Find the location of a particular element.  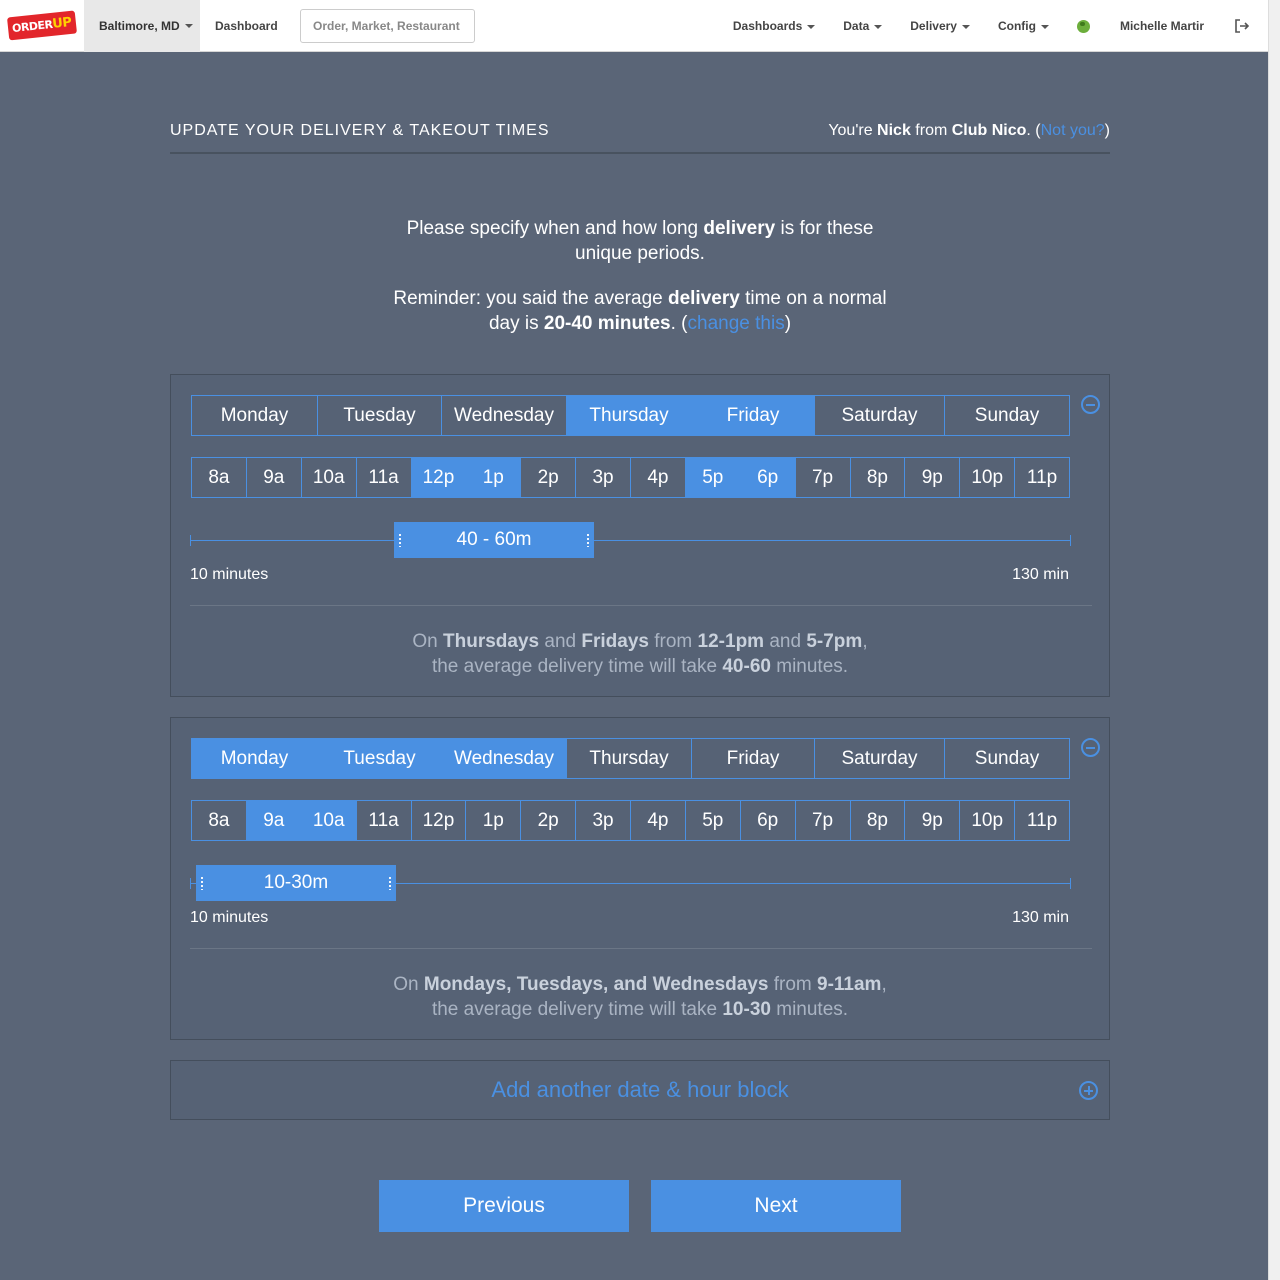

not-you-link: Not you? is located at coordinates (1073, 130).